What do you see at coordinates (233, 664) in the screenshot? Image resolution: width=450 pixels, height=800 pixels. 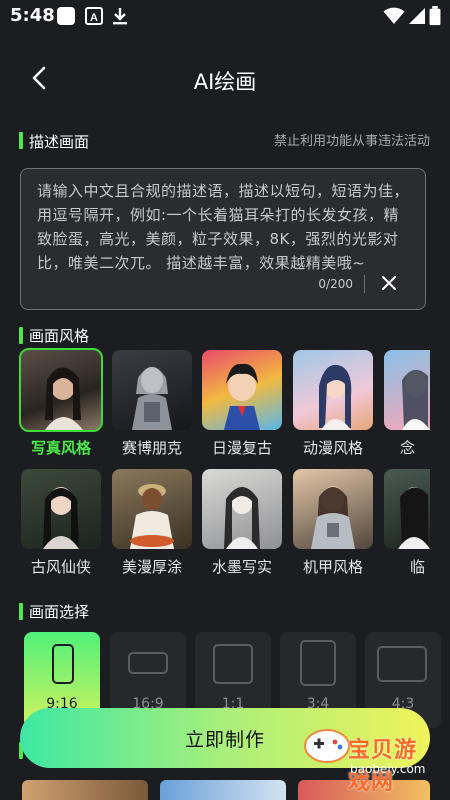 I see `ratio-square-icon` at bounding box center [233, 664].